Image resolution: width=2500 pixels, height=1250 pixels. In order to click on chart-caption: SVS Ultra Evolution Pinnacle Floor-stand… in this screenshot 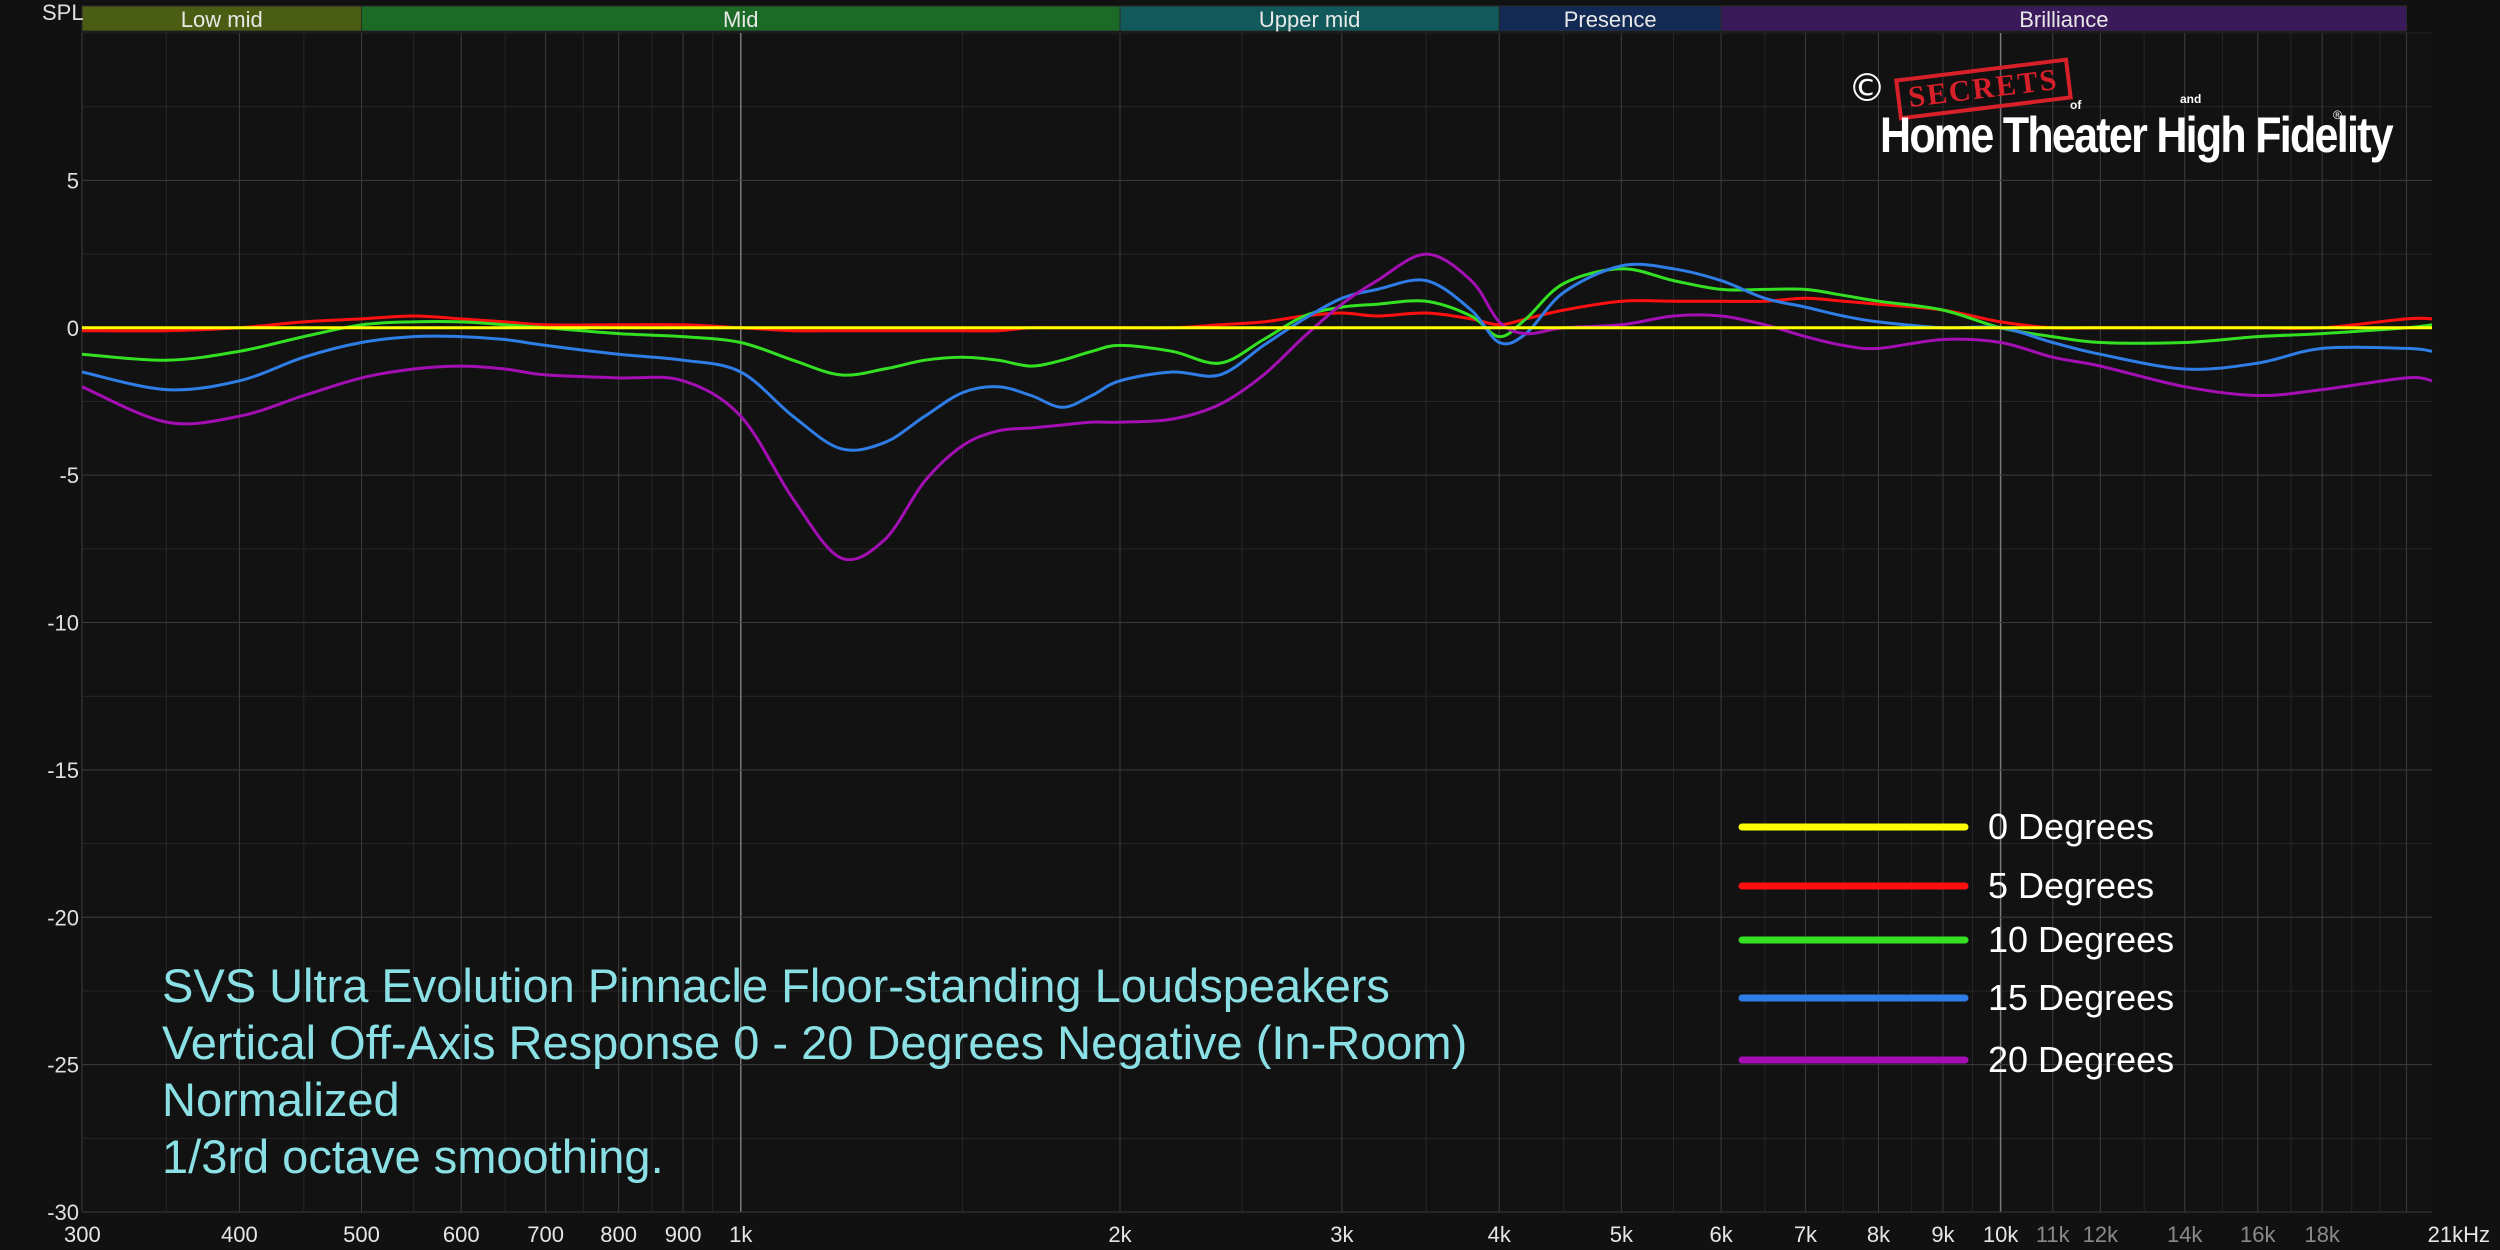, I will do `click(814, 1071)`.